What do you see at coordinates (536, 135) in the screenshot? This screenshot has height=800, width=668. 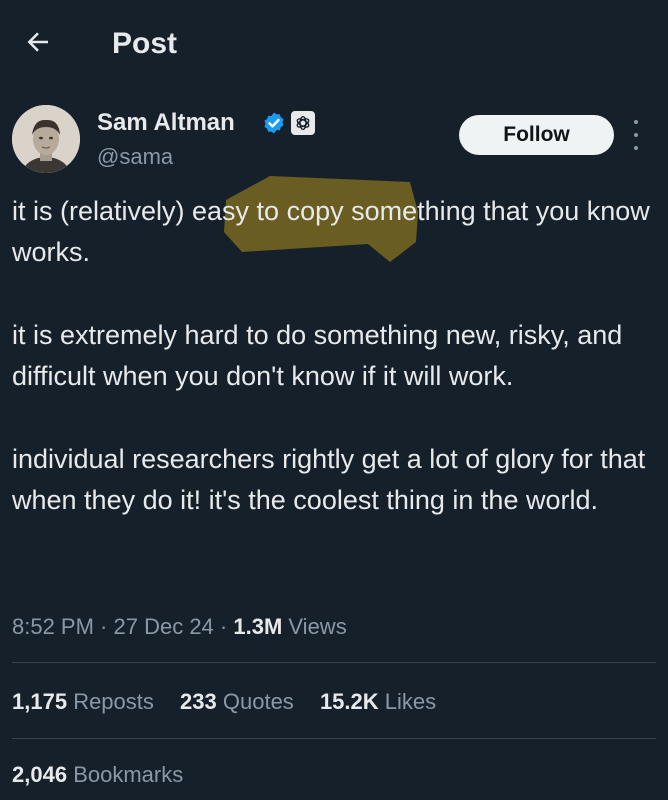 I see `follow-button: Follow` at bounding box center [536, 135].